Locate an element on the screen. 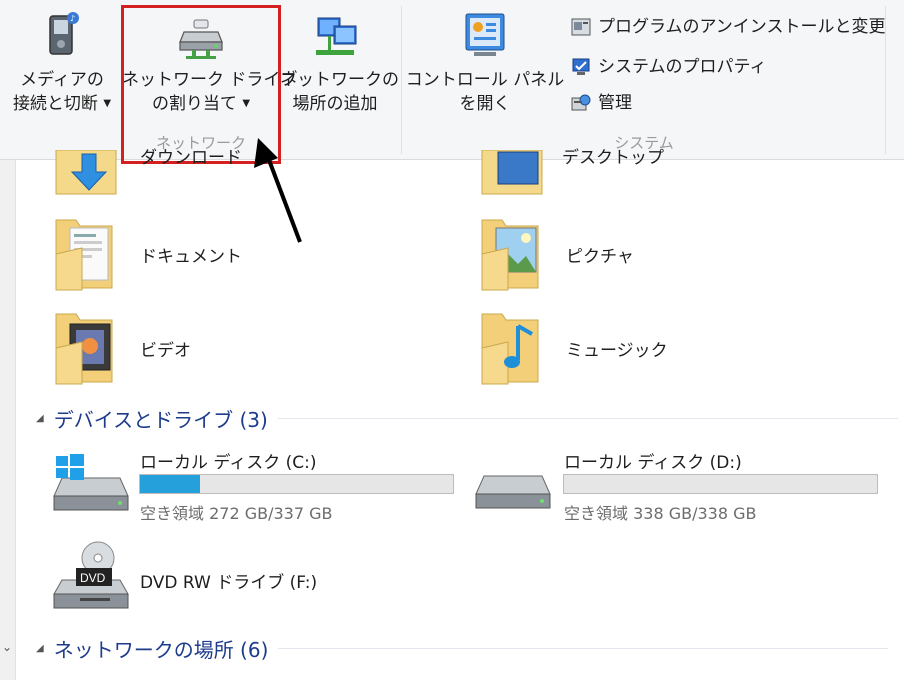  devices-section-header: ◢ デバイスとドライブ (3) is located at coordinates (467, 418).